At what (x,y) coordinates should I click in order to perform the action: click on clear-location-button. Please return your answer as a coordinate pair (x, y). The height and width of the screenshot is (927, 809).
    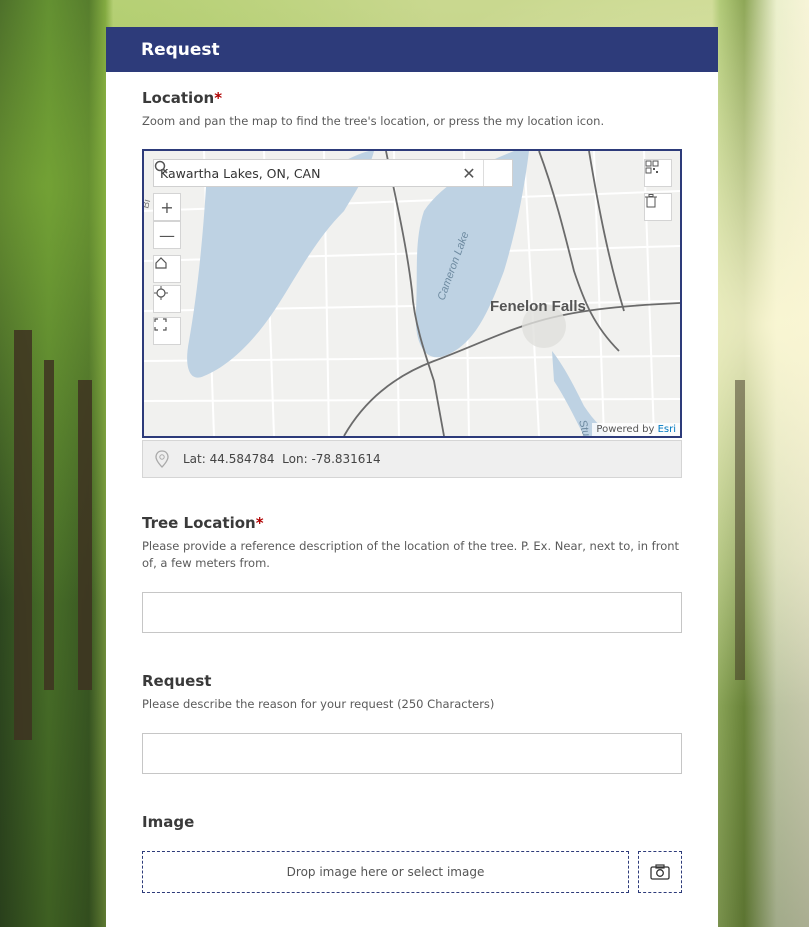
    Looking at the image, I should click on (658, 207).